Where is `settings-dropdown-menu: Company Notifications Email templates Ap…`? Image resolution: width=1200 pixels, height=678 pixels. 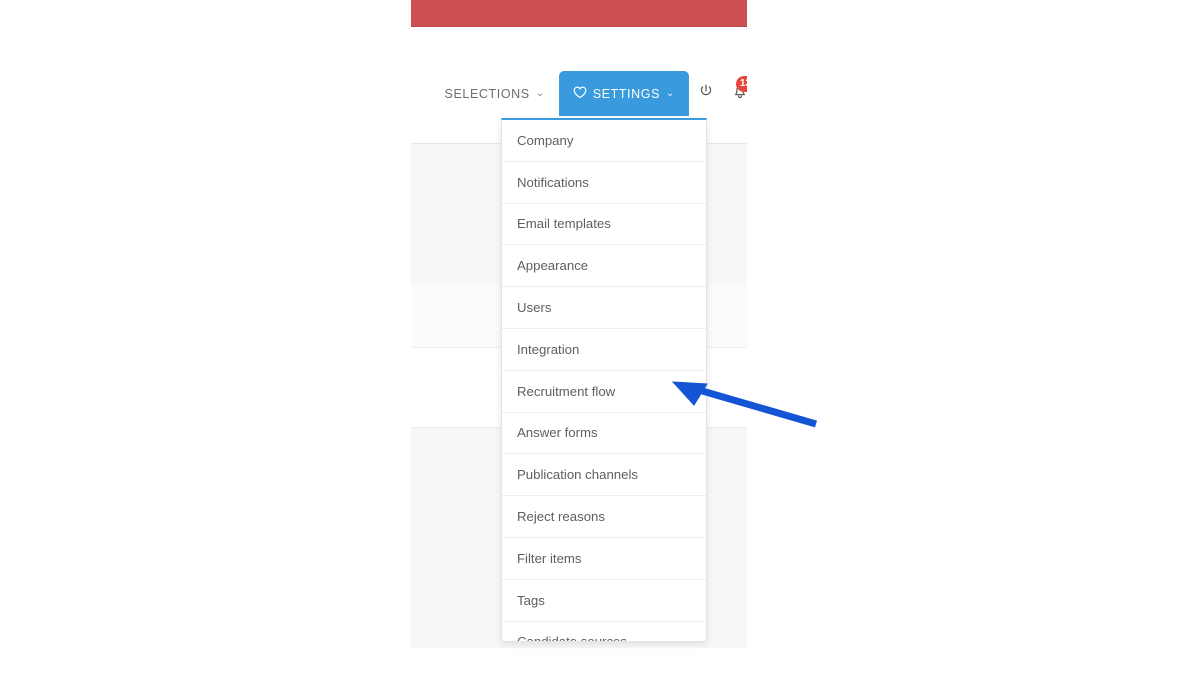
settings-dropdown-menu: Company Notifications Email templates Ap… is located at coordinates (604, 380).